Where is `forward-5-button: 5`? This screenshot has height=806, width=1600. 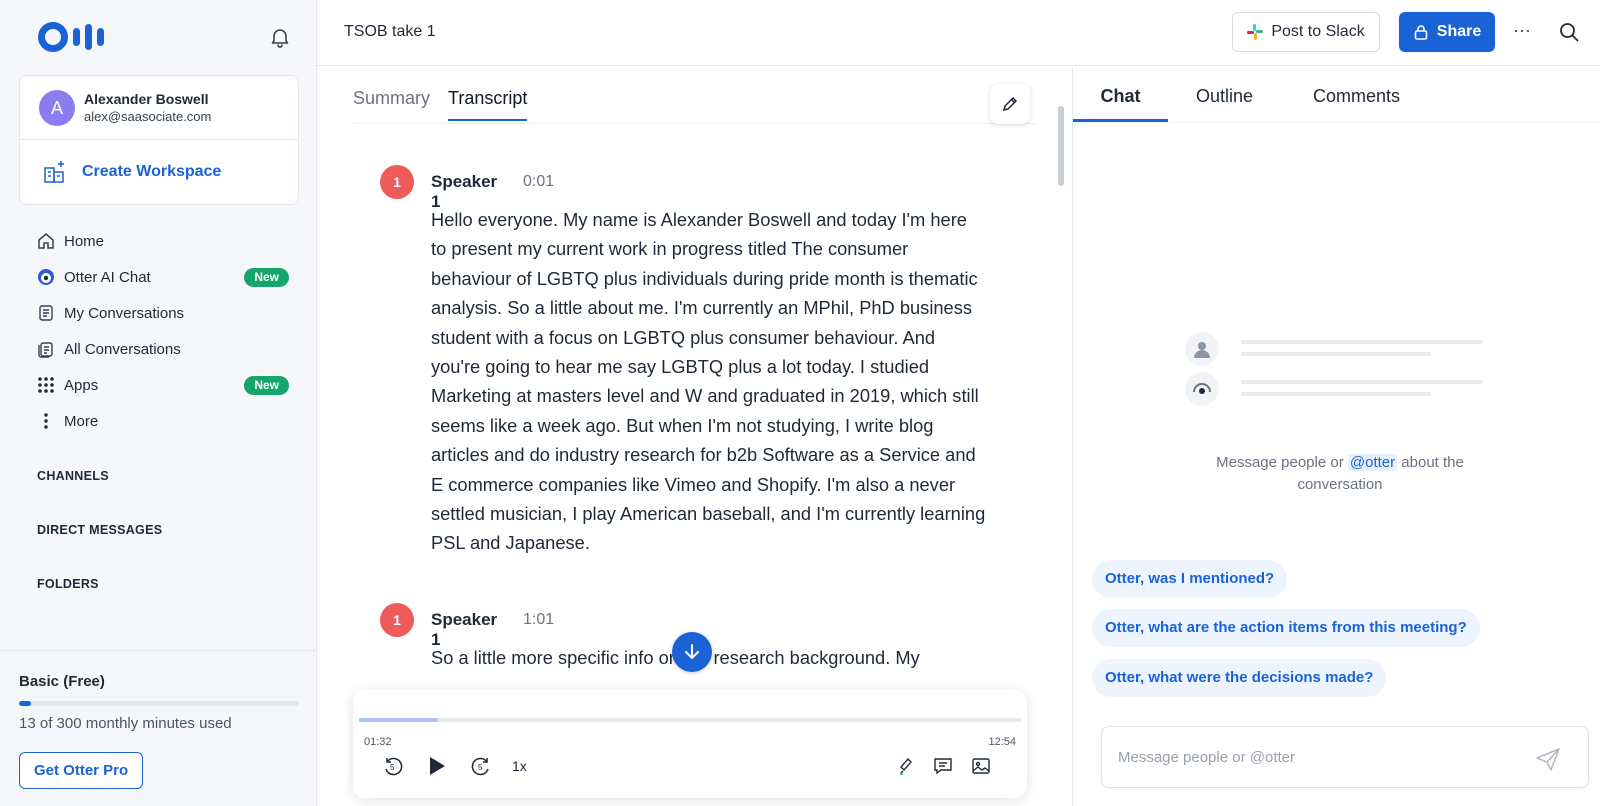
forward-5-button: 5 is located at coordinates (481, 766).